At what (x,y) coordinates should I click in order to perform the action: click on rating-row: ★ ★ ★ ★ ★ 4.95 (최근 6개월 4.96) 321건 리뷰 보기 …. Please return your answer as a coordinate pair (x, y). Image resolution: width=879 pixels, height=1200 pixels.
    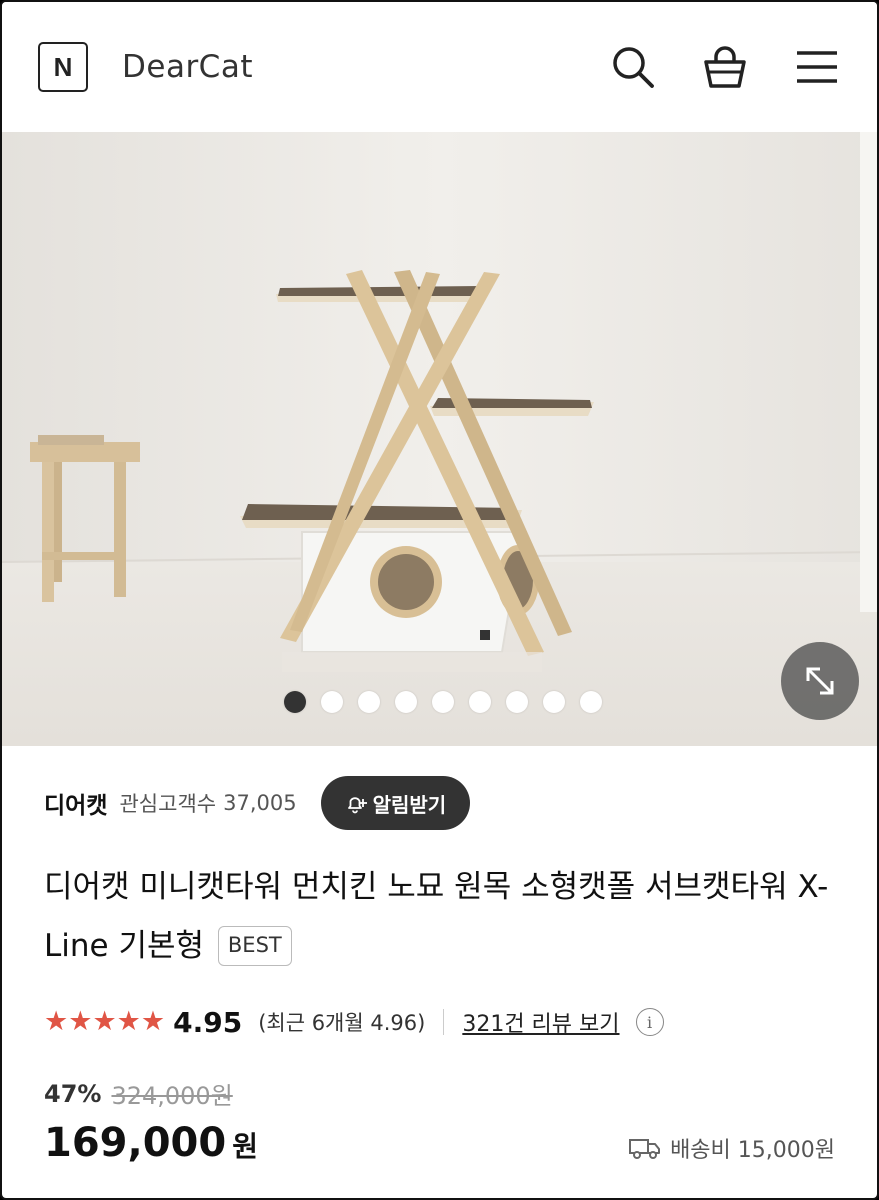
    Looking at the image, I should click on (354, 1022).